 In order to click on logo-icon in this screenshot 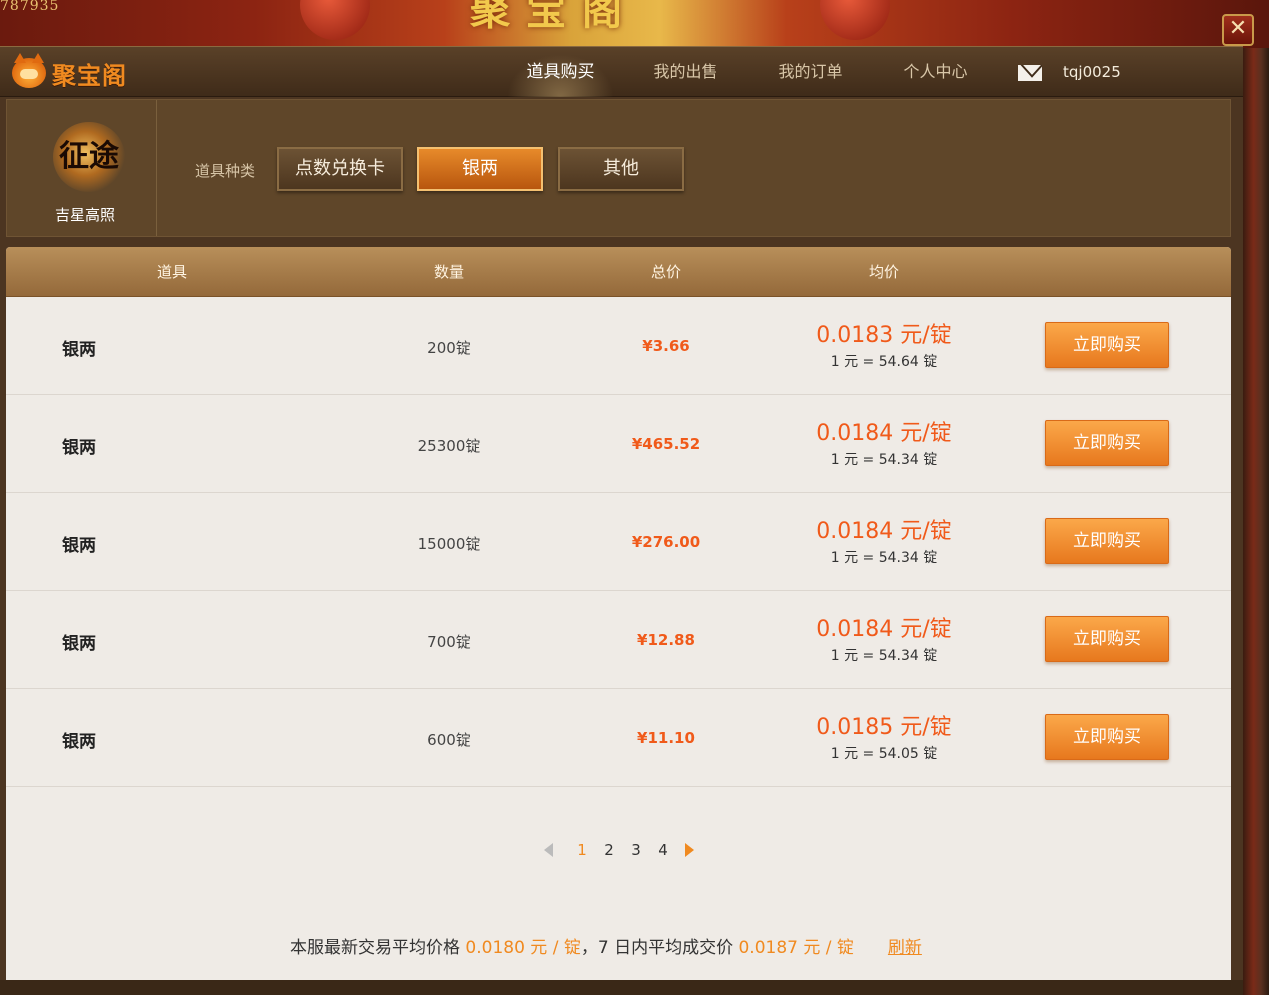, I will do `click(29, 70)`.